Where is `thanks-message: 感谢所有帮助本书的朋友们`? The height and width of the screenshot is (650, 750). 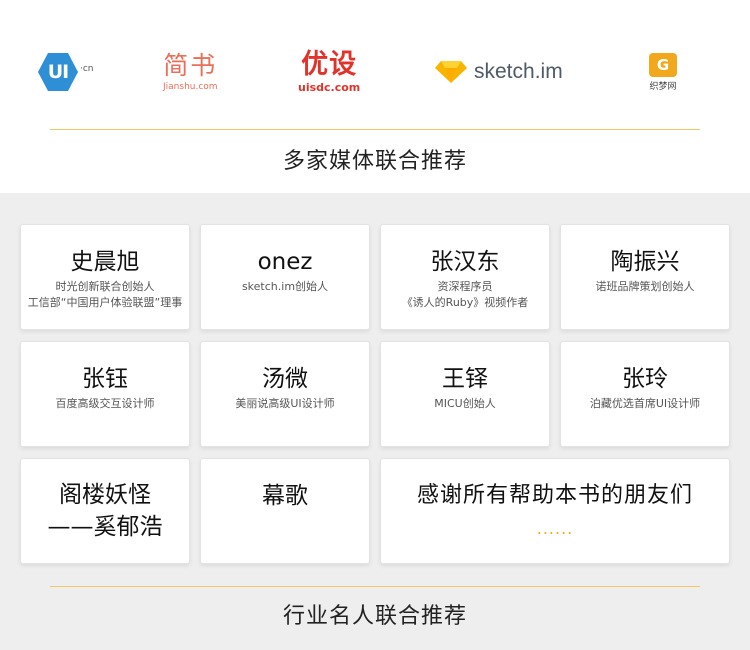
thanks-message: 感谢所有帮助本书的朋友们 is located at coordinates (554, 495).